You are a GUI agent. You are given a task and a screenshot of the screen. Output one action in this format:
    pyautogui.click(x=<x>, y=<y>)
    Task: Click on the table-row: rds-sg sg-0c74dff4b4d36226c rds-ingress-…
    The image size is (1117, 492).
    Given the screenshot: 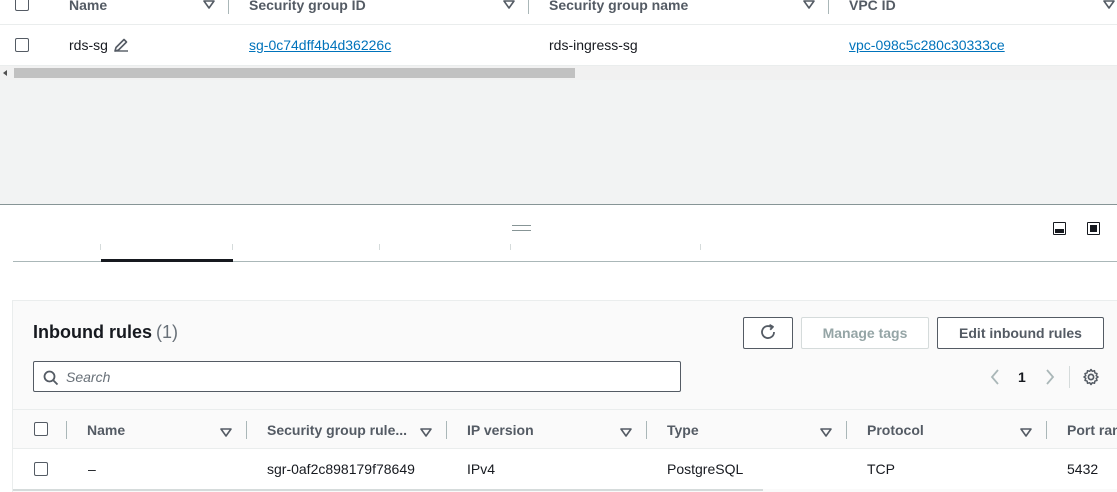 What is the action you would take?
    pyautogui.click(x=558, y=45)
    